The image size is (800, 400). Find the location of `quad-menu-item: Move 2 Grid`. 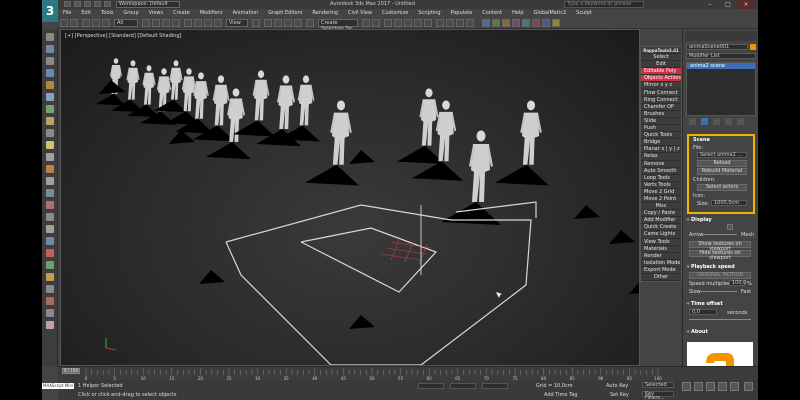

quad-menu-item: Move 2 Grid is located at coordinates (661, 192).